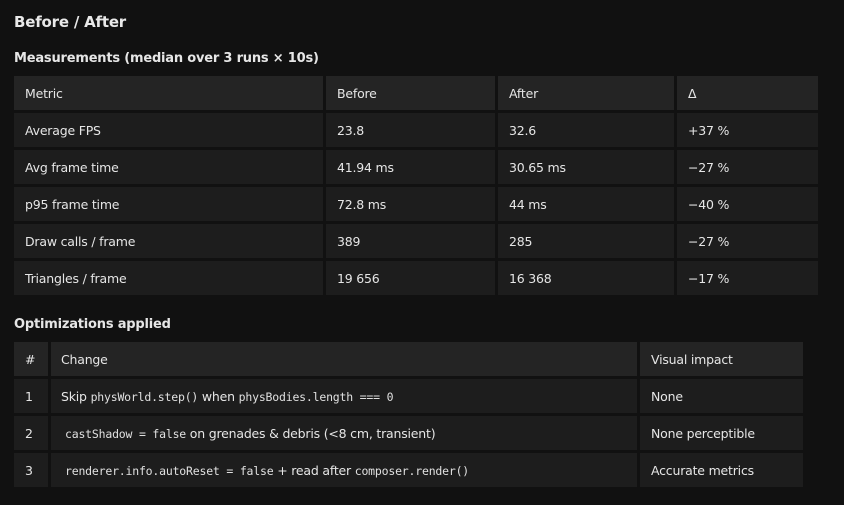 The height and width of the screenshot is (505, 844). What do you see at coordinates (168, 130) in the screenshot?
I see `metric-cell: Average FPS` at bounding box center [168, 130].